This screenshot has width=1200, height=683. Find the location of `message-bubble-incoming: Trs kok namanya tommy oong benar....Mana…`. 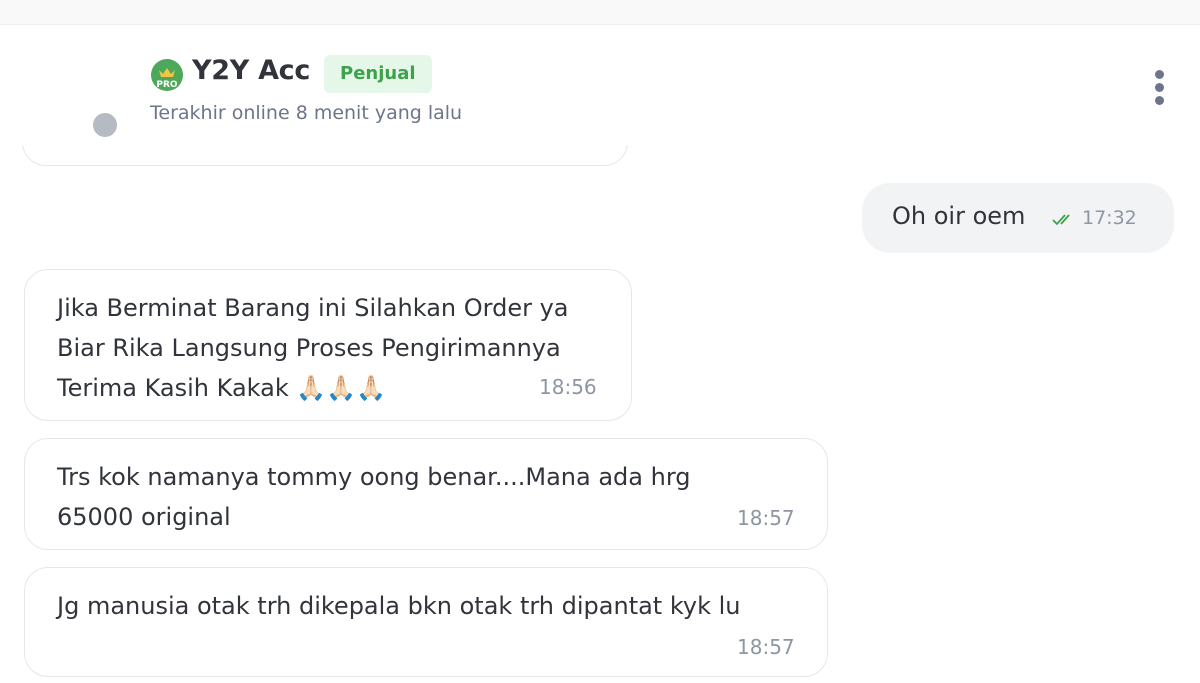

message-bubble-incoming: Trs kok namanya tommy oong benar....Mana… is located at coordinates (426, 494).